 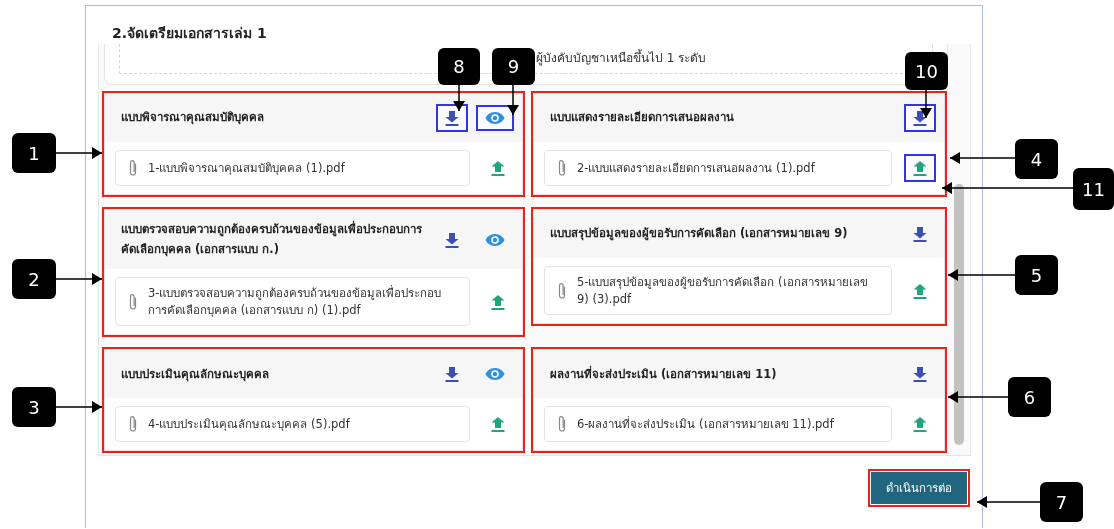 I want to click on callout-badge: 3, so click(x=34, y=407).